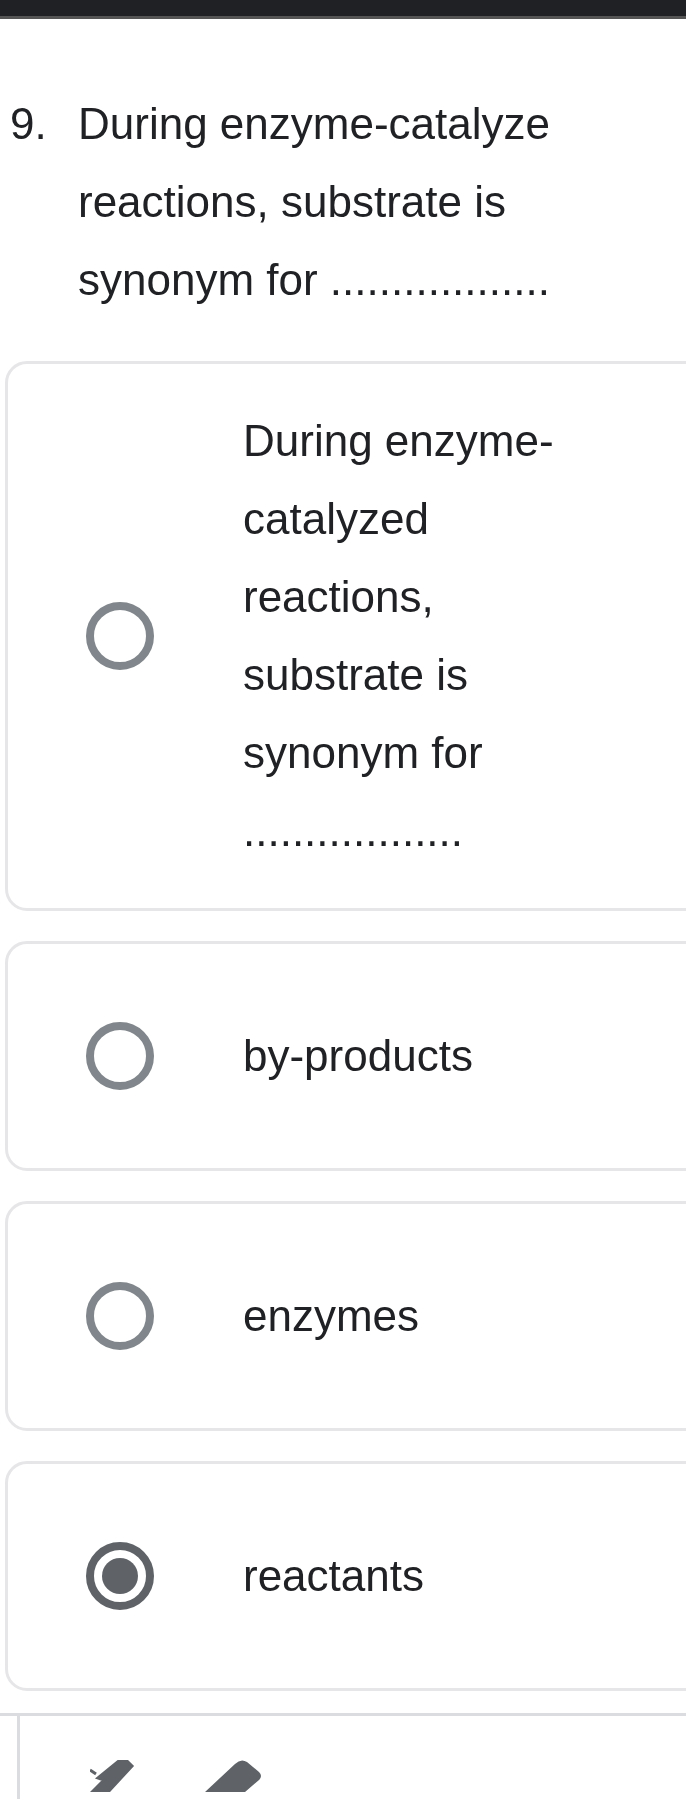 Image resolution: width=686 pixels, height=1799 pixels. Describe the element at coordinates (29, 124) in the screenshot. I see `question-number: 9.` at that location.